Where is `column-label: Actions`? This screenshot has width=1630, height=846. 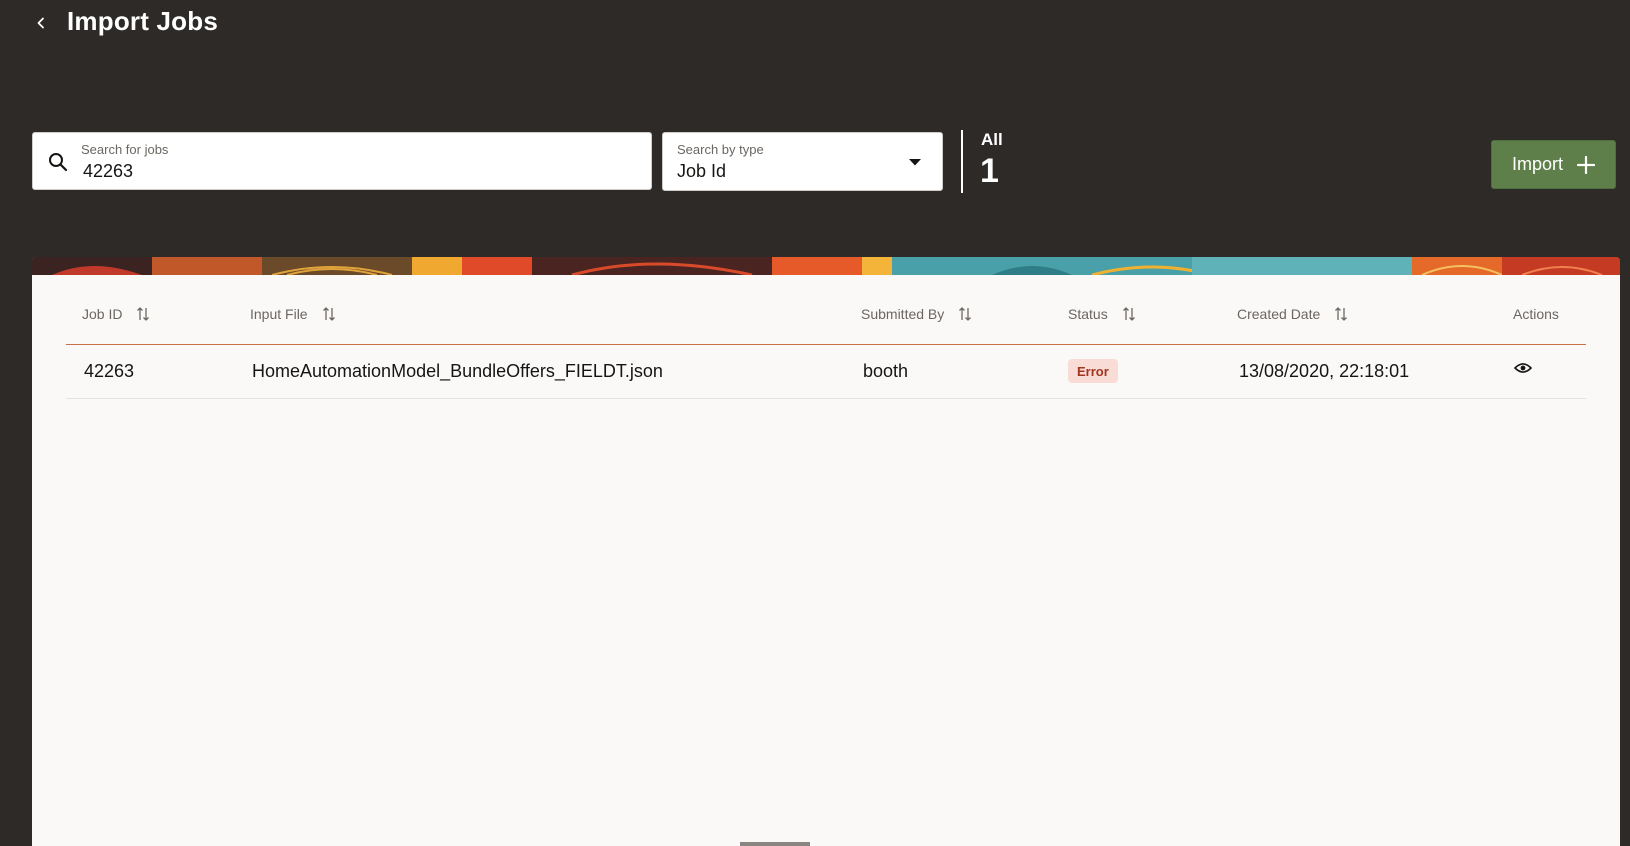 column-label: Actions is located at coordinates (1536, 314).